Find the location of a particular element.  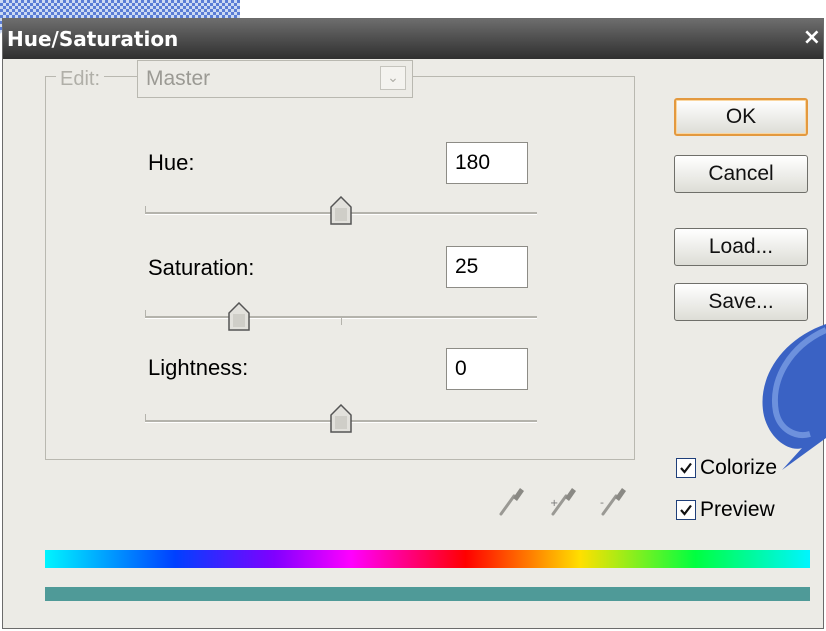

lightness-slider-tick is located at coordinates (145, 418).